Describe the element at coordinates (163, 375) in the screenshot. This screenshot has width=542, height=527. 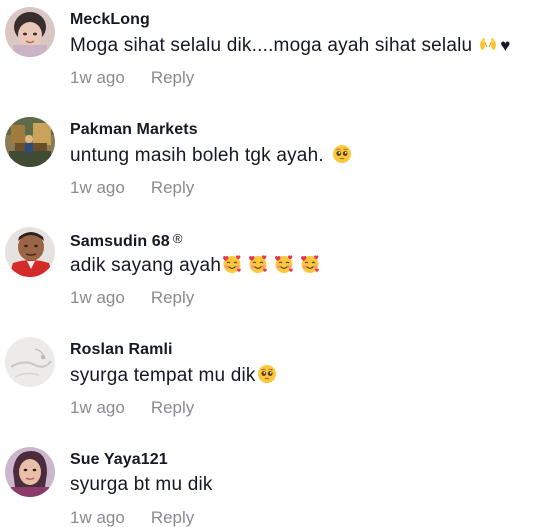
I see `comment-text-body: syurga tempat mu dik` at that location.